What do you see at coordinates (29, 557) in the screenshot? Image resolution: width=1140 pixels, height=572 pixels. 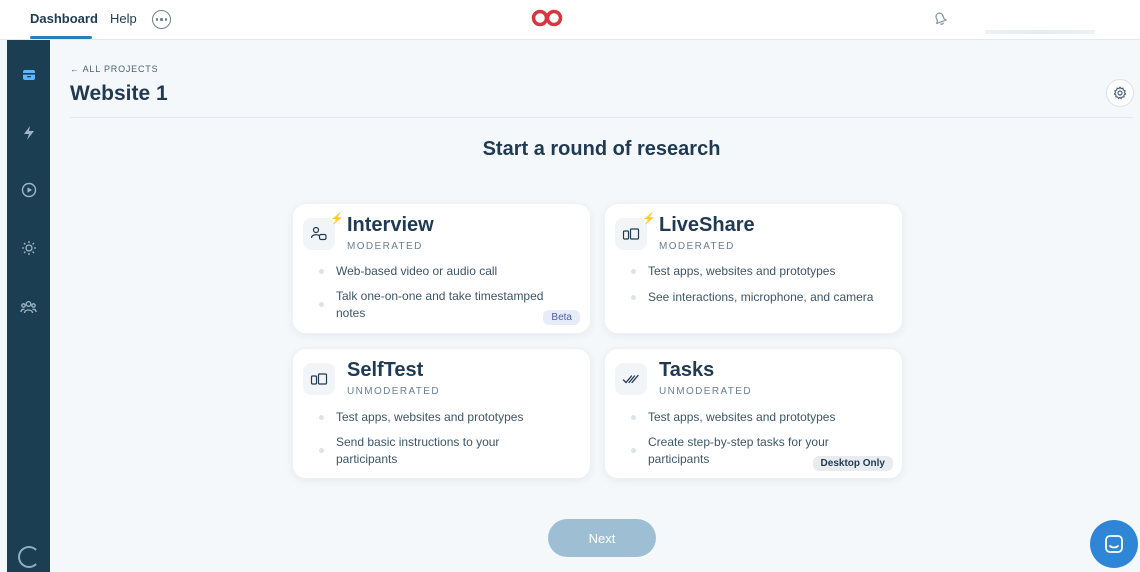 I see `spinner-icon` at bounding box center [29, 557].